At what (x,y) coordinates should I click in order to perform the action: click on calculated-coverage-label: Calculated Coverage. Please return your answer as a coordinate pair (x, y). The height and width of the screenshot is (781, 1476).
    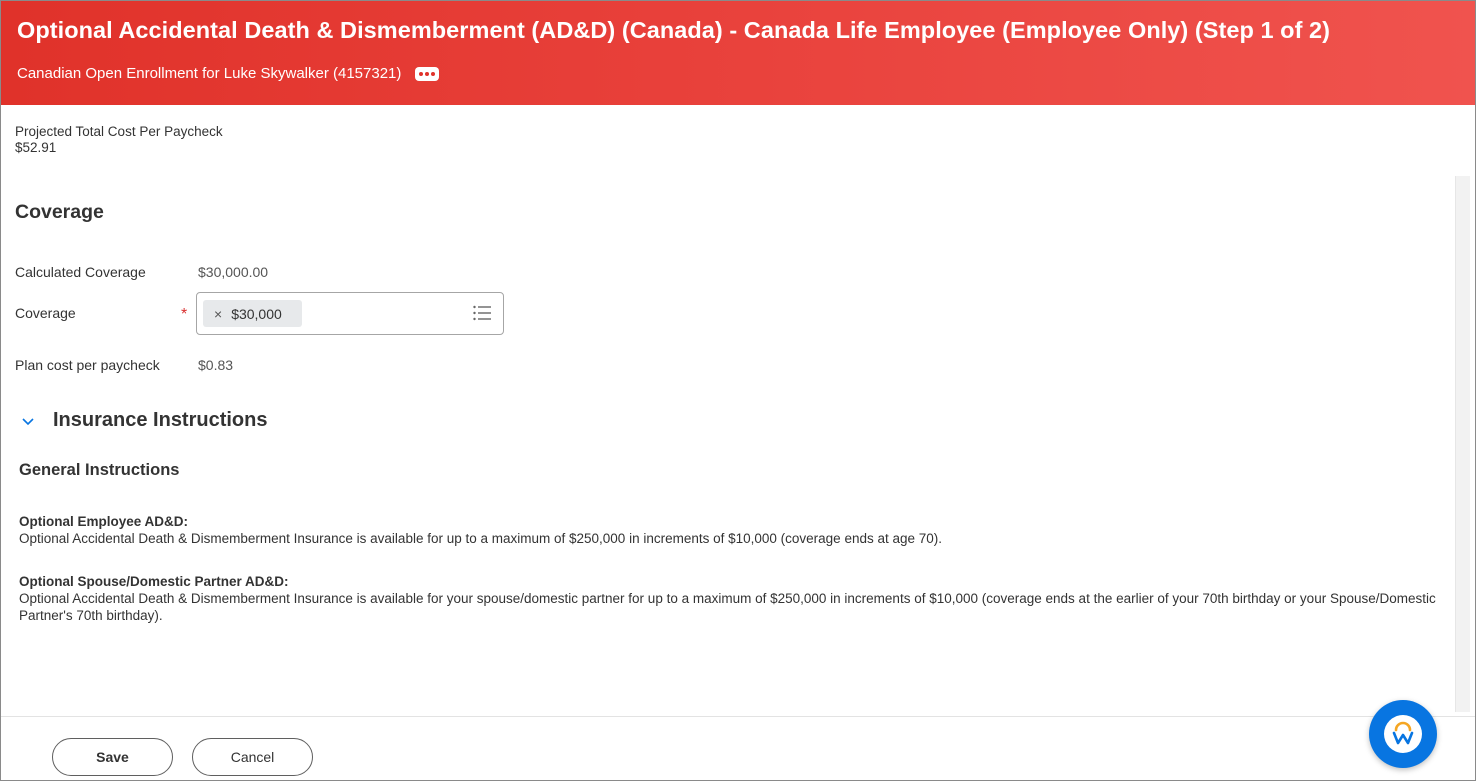
    Looking at the image, I should click on (80, 272).